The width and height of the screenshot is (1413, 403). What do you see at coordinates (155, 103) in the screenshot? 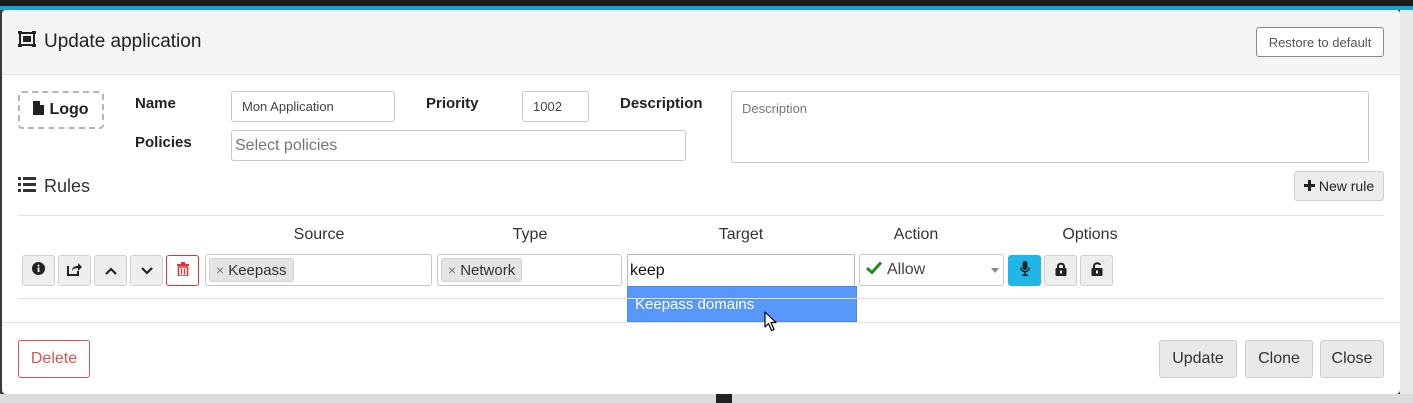
I see `name-label: Name` at bounding box center [155, 103].